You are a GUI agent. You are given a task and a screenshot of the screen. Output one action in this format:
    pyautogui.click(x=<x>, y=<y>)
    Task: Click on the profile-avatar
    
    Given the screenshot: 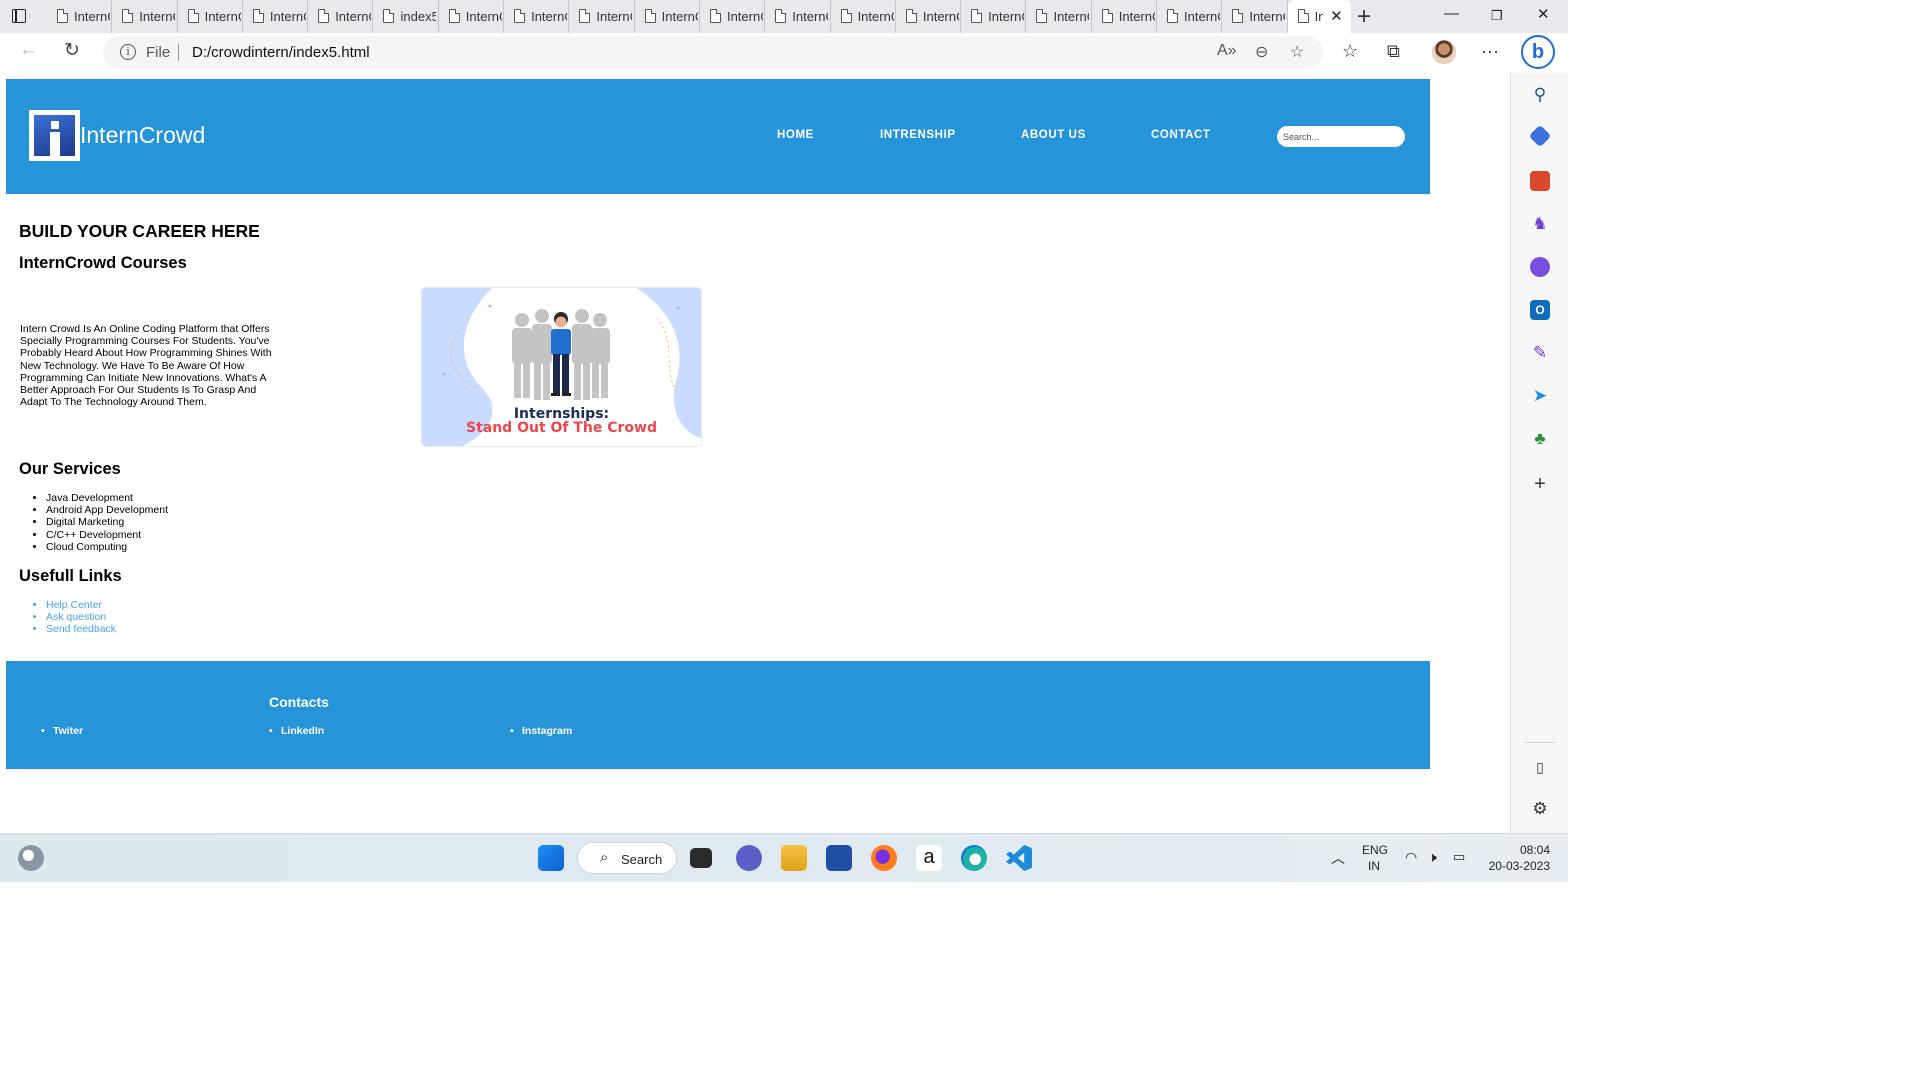 What is the action you would take?
    pyautogui.click(x=1444, y=52)
    